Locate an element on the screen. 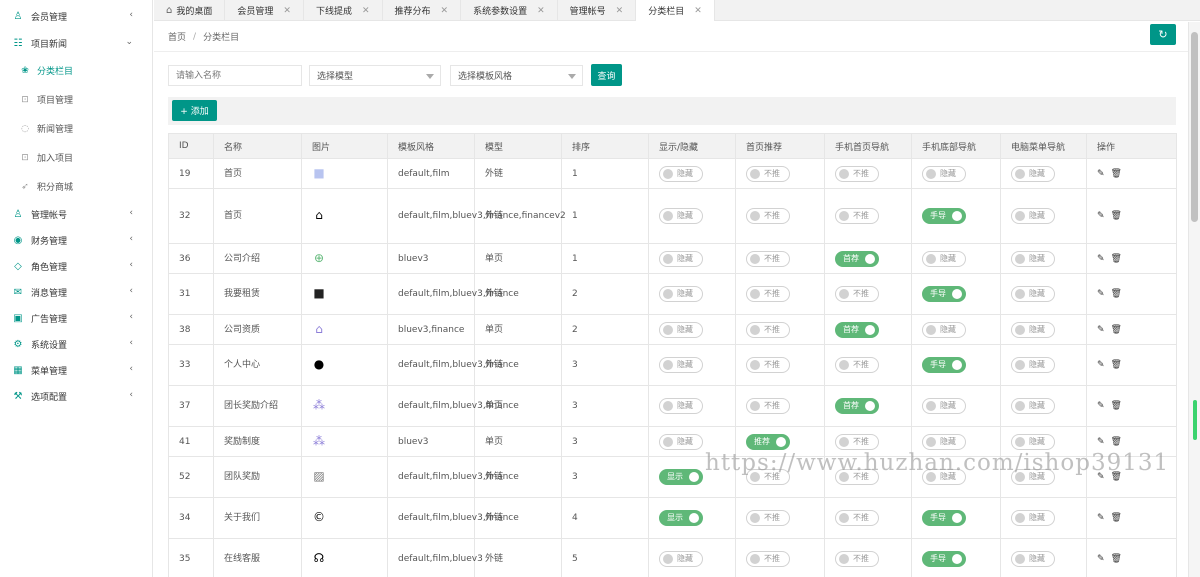 The image size is (1200, 577). add-button: + 添加 is located at coordinates (194, 110).